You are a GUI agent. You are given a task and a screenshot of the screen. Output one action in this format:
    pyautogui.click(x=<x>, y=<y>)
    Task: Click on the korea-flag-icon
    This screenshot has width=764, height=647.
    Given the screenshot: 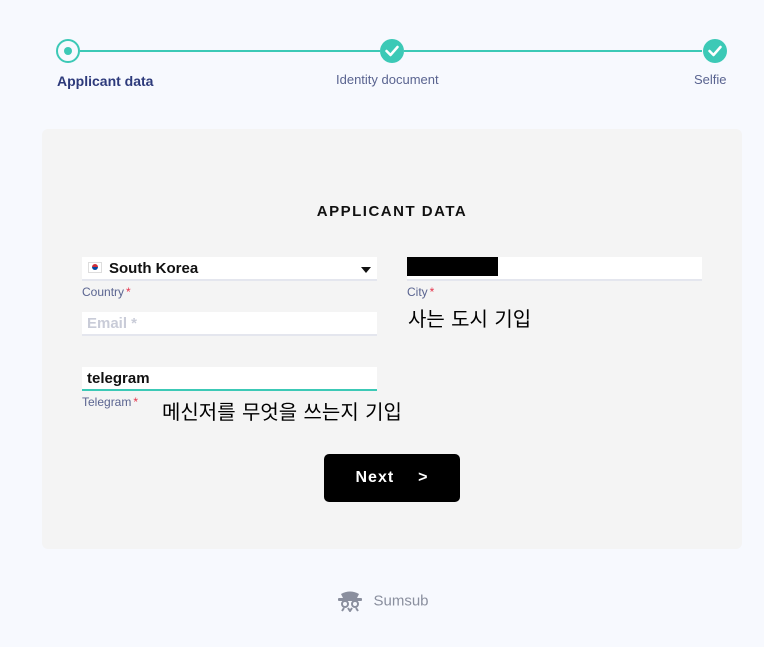 What is the action you would take?
    pyautogui.click(x=95, y=267)
    